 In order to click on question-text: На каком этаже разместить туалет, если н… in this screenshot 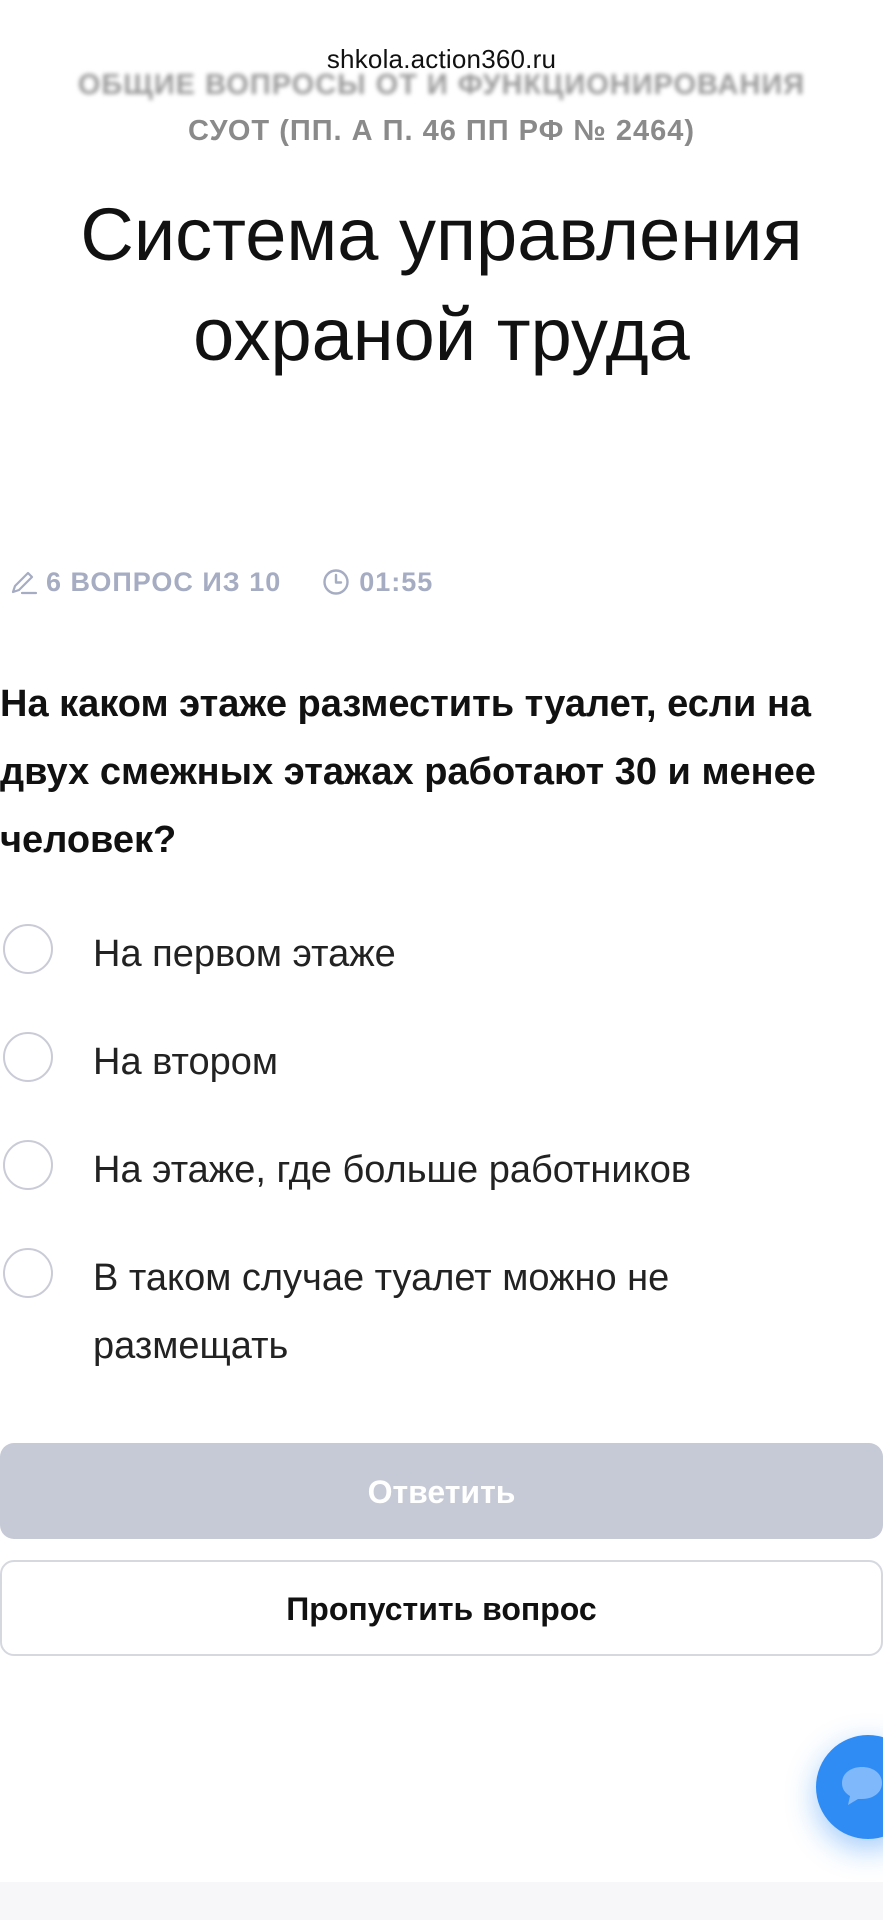, I will do `click(408, 772)`.